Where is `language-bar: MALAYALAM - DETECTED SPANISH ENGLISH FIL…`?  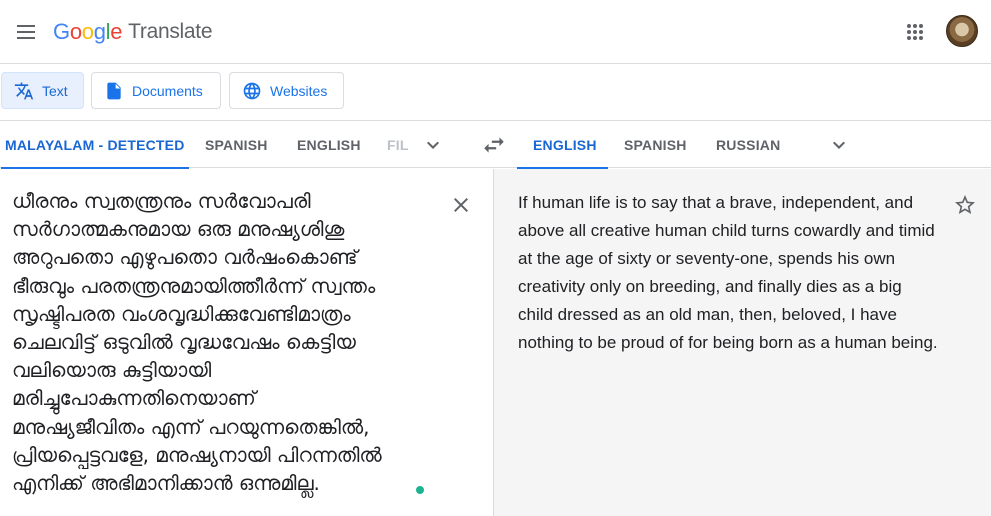 language-bar: MALAYALAM - DETECTED SPANISH ENGLISH FIL… is located at coordinates (495, 144).